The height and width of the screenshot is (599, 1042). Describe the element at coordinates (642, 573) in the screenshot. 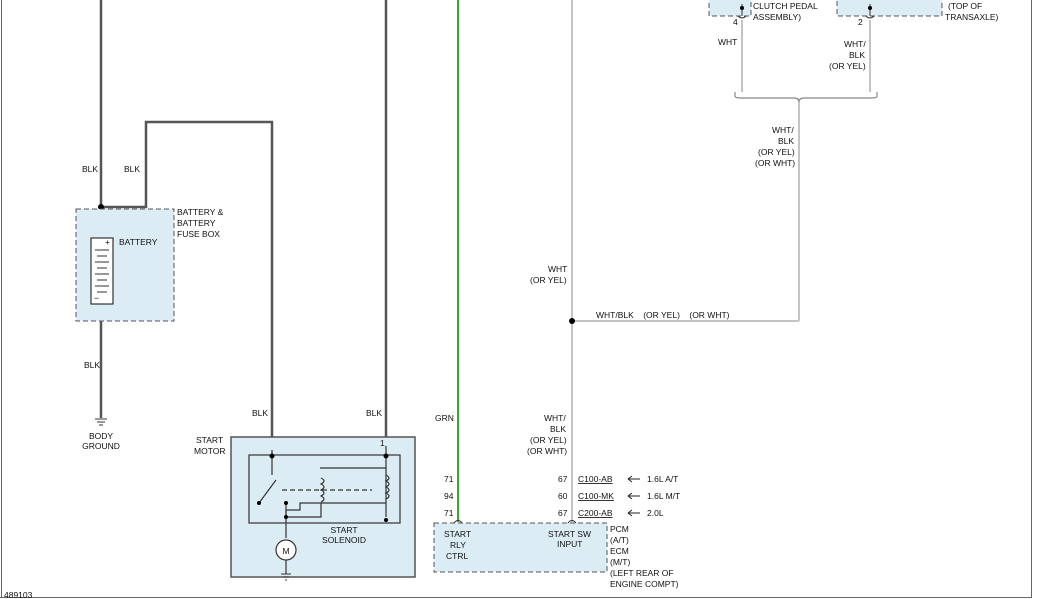

I see `pcm-label-5: (LEFT REAR OF` at that location.